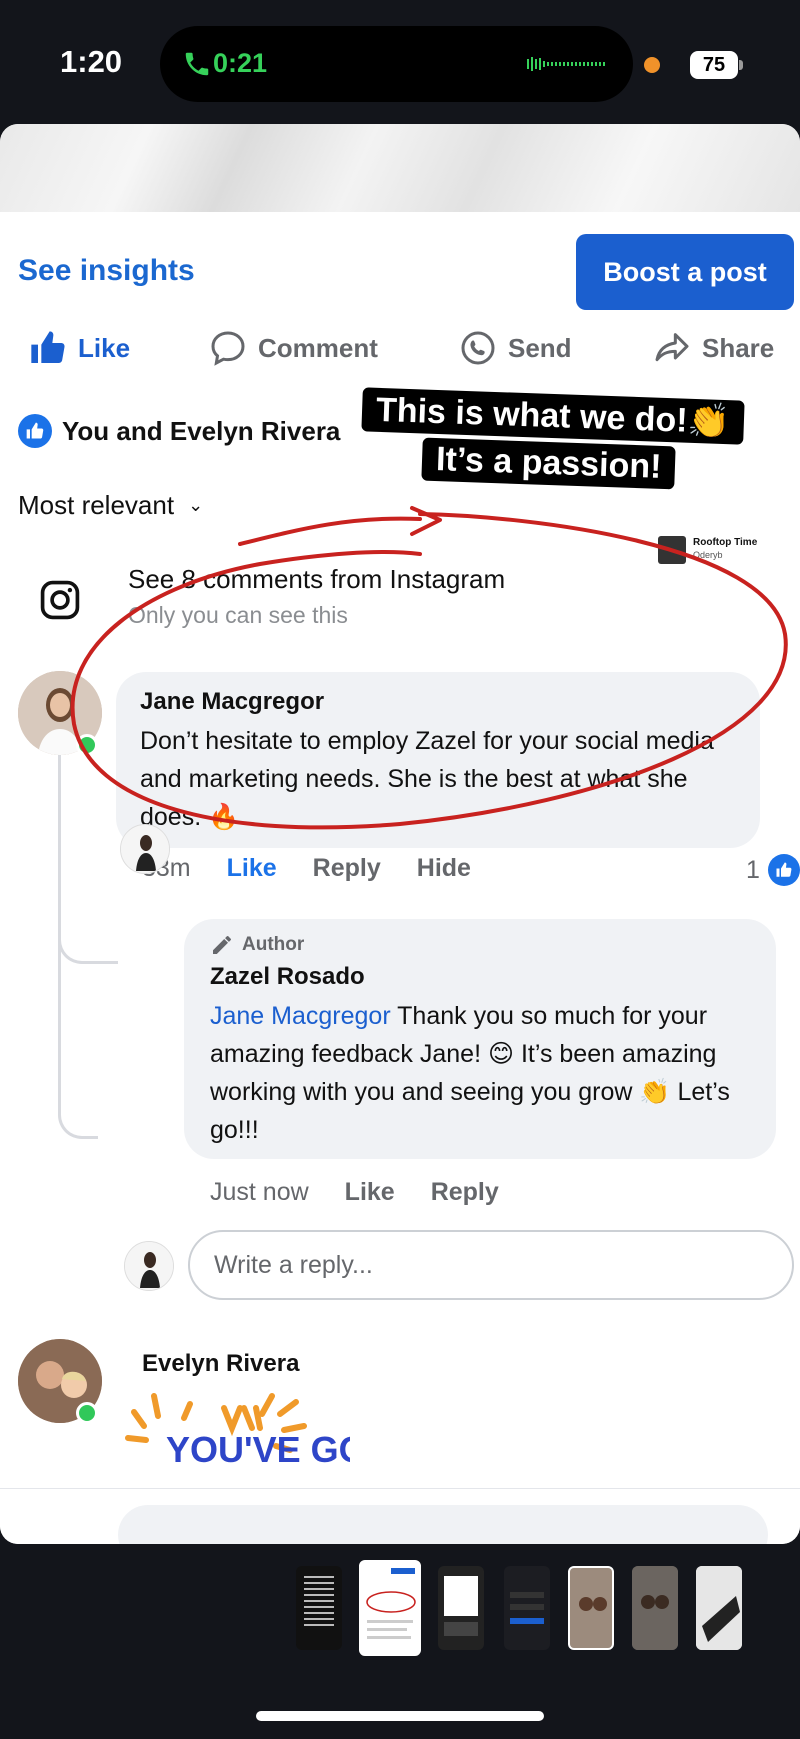  Describe the element at coordinates (96, 505) in the screenshot. I see `sort-label: Most relevant` at that location.